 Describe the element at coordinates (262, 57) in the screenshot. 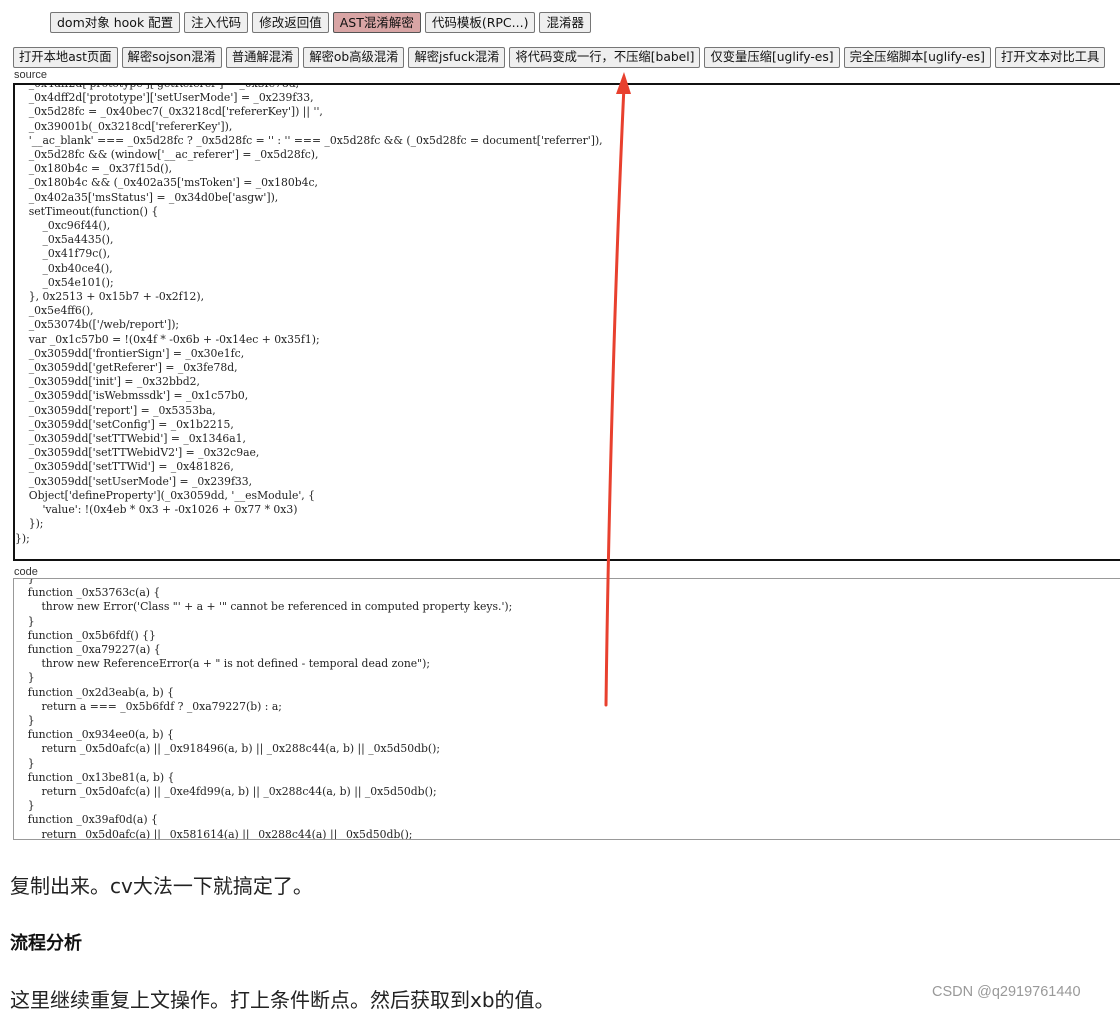

I see `normal-deobfuscate-button: 普通解混淆` at that location.